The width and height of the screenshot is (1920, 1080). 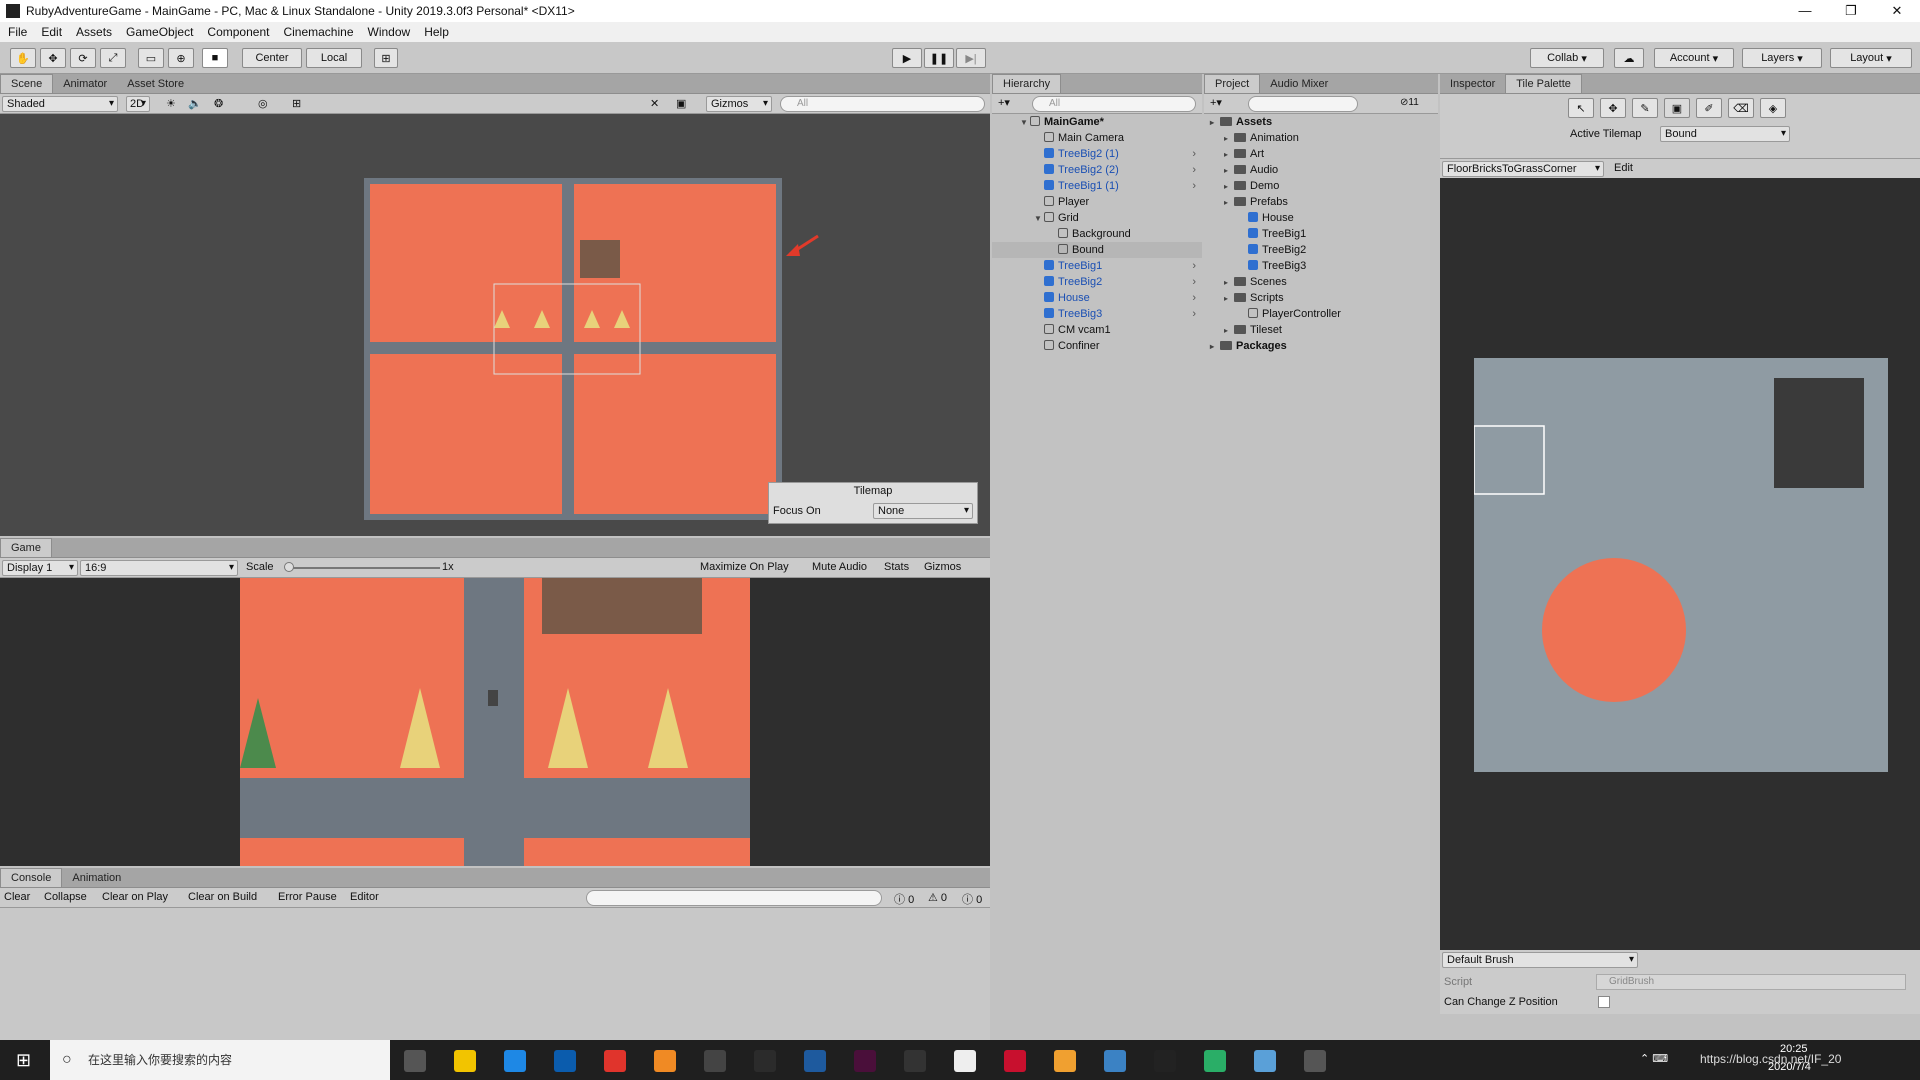 What do you see at coordinates (839, 567) in the screenshot?
I see `mute-audio-toggle: Mute Audio` at bounding box center [839, 567].